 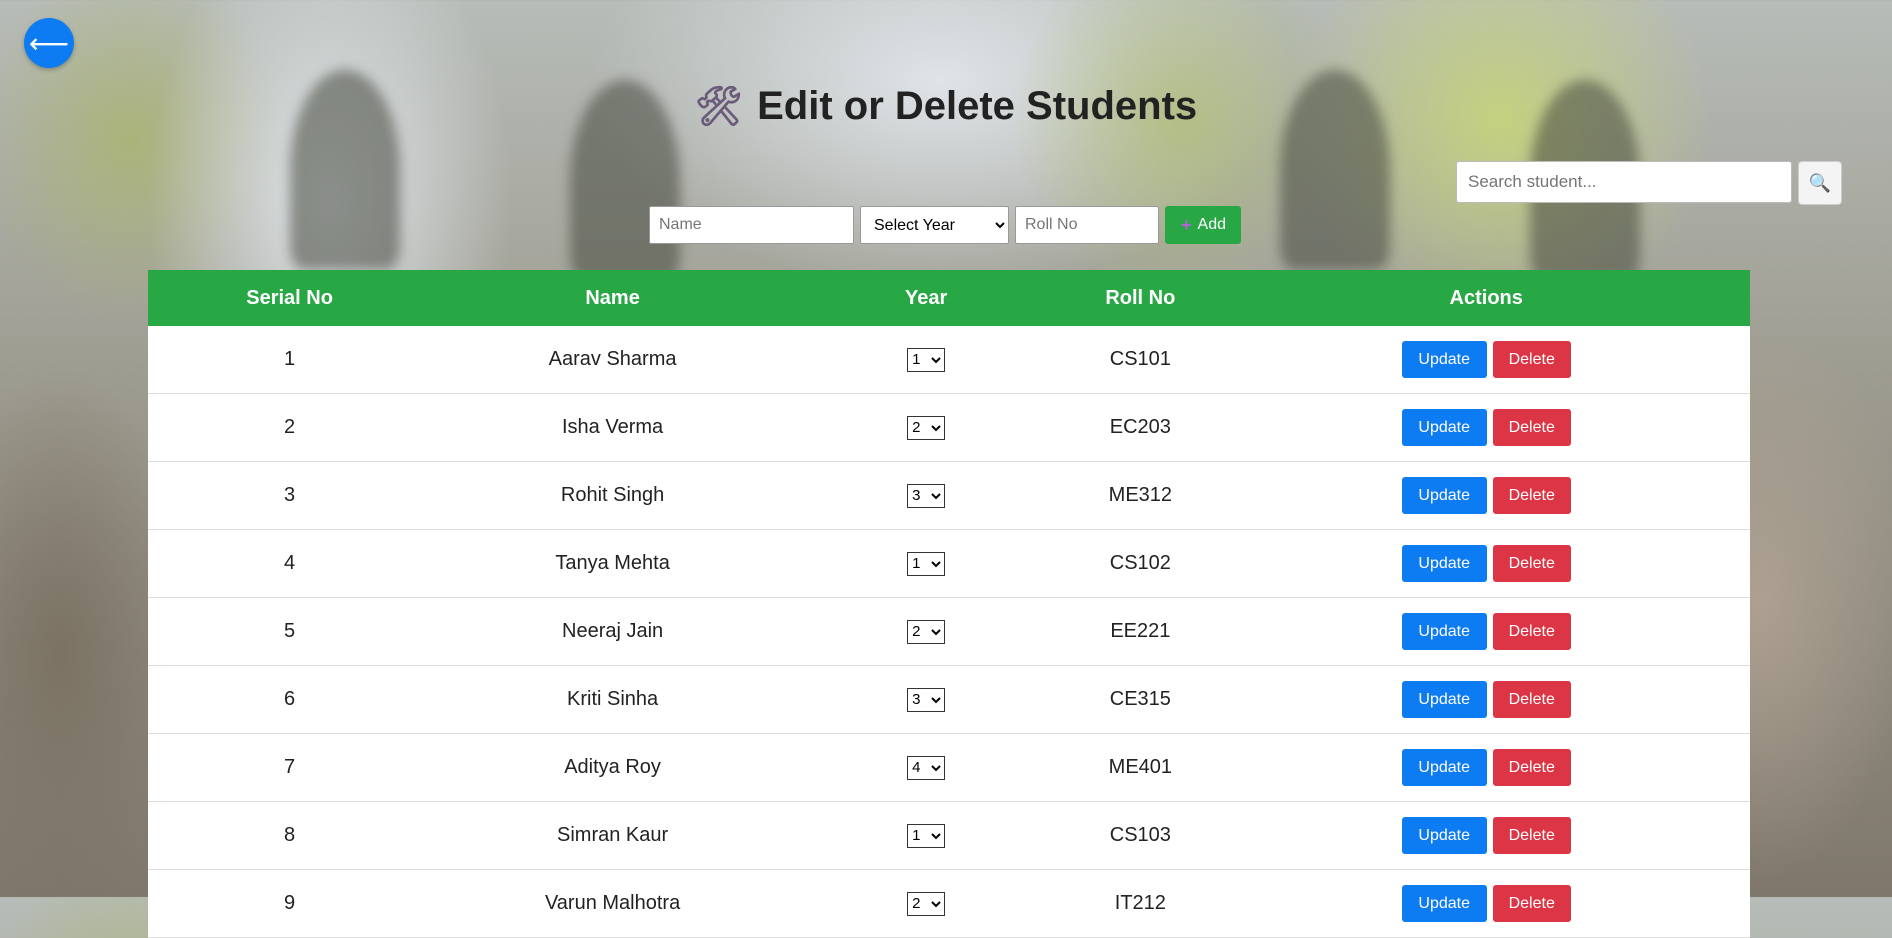 I want to click on name-cell: Aditya Roy, so click(x=612, y=767).